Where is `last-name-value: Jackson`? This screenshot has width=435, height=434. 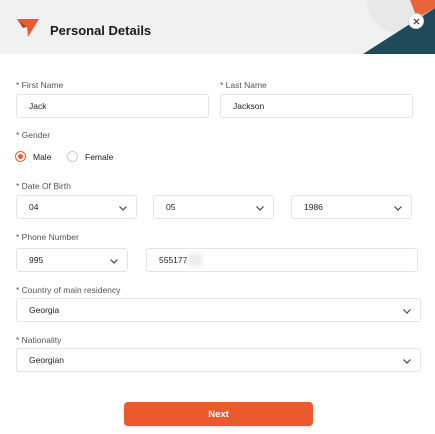 last-name-value: Jackson is located at coordinates (249, 106).